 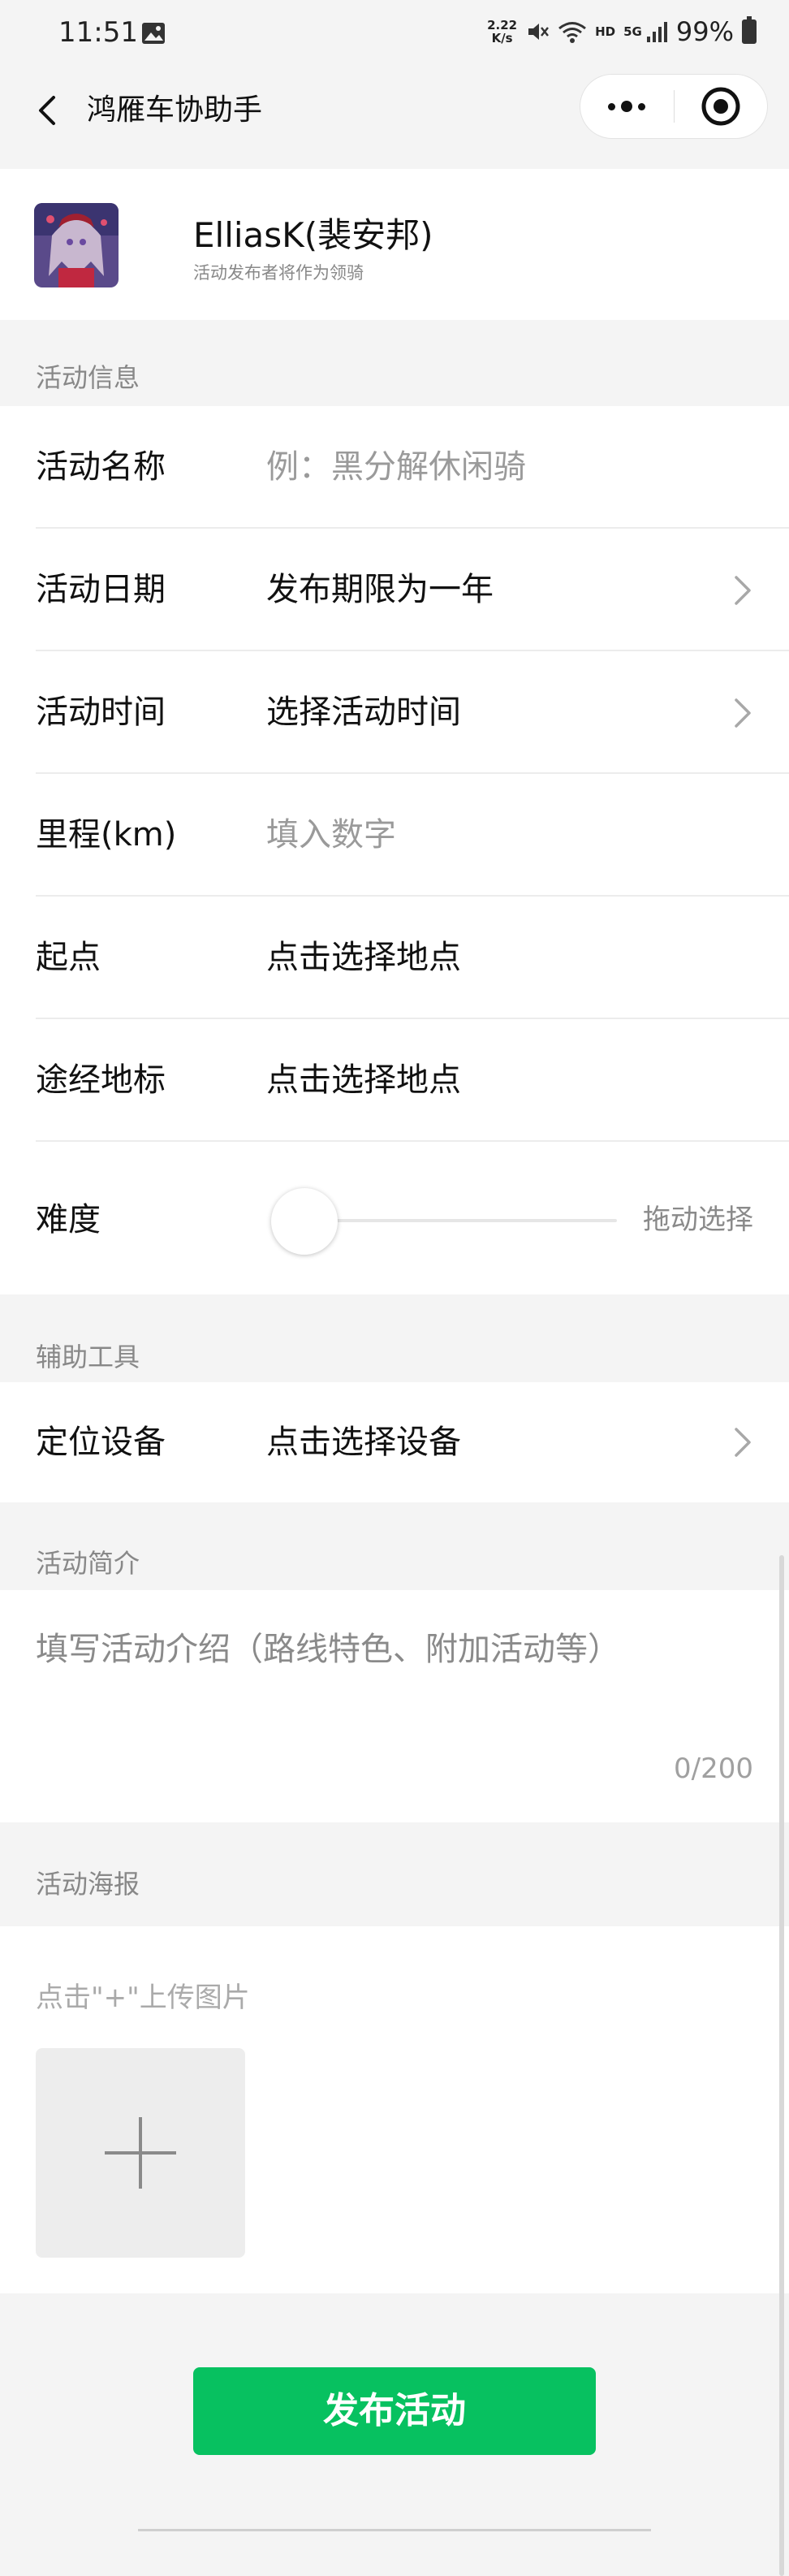 What do you see at coordinates (364, 1442) in the screenshot?
I see `device-value: 点击选择设备` at bounding box center [364, 1442].